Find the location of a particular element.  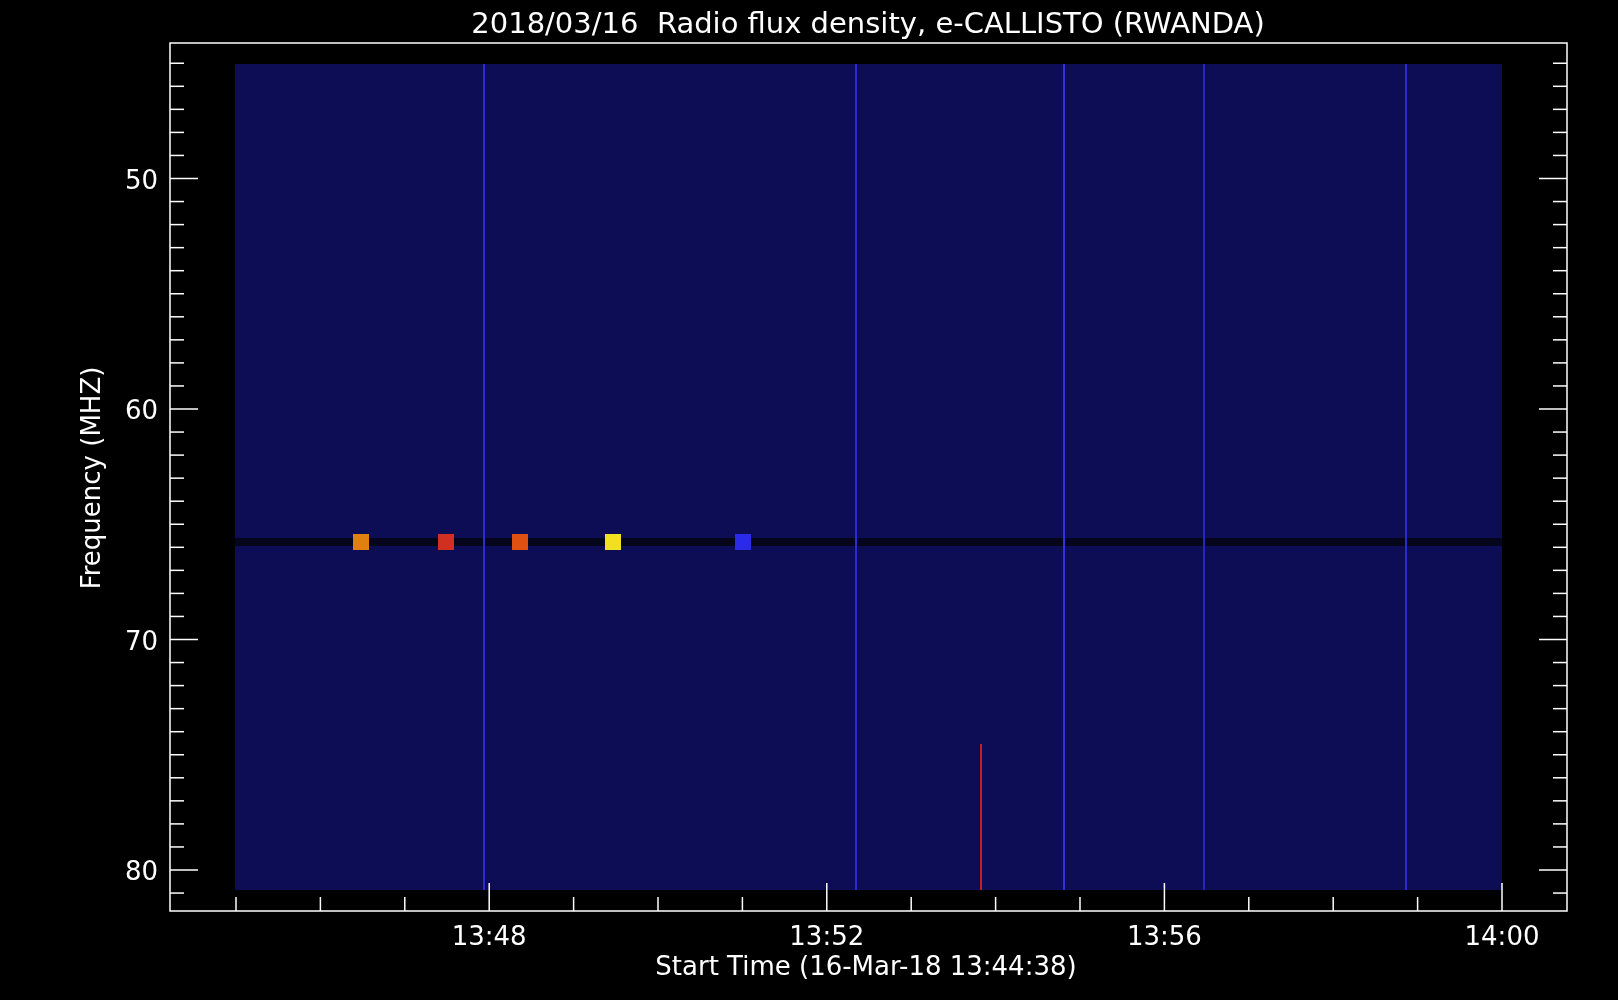

axis-tick-label: 13:56 is located at coordinates (1164, 936).